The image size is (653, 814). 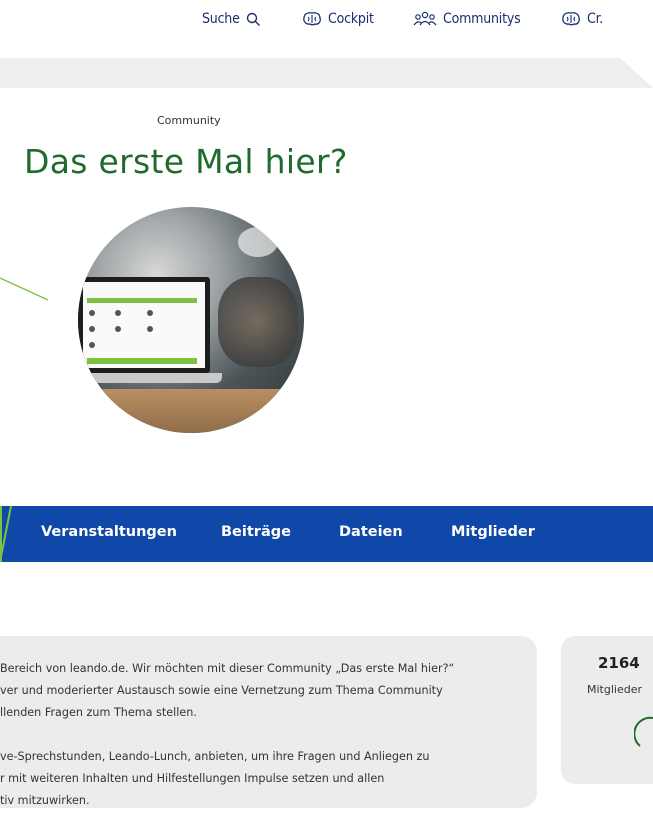 What do you see at coordinates (109, 532) in the screenshot?
I see `tab-veranstaltungen: Veranstaltungen` at bounding box center [109, 532].